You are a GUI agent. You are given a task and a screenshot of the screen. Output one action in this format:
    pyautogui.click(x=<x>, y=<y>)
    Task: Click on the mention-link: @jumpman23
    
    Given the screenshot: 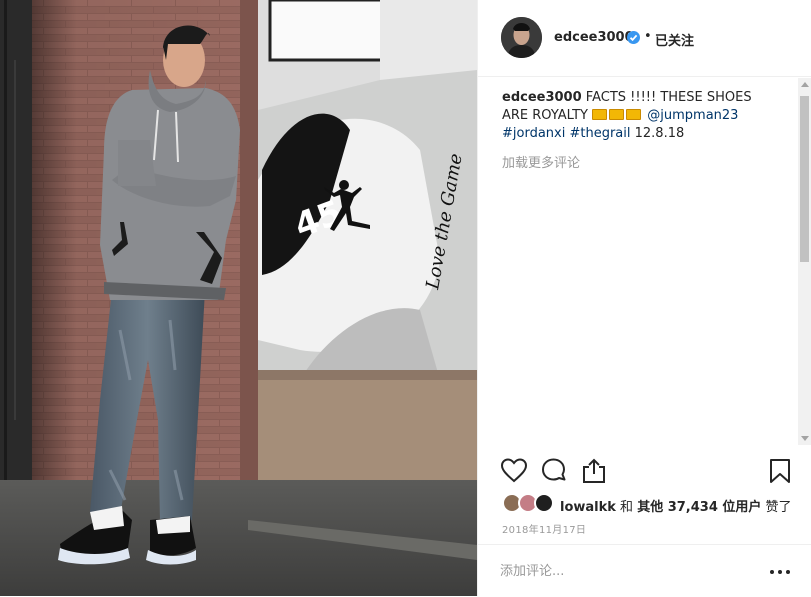 What is the action you would take?
    pyautogui.click(x=692, y=115)
    